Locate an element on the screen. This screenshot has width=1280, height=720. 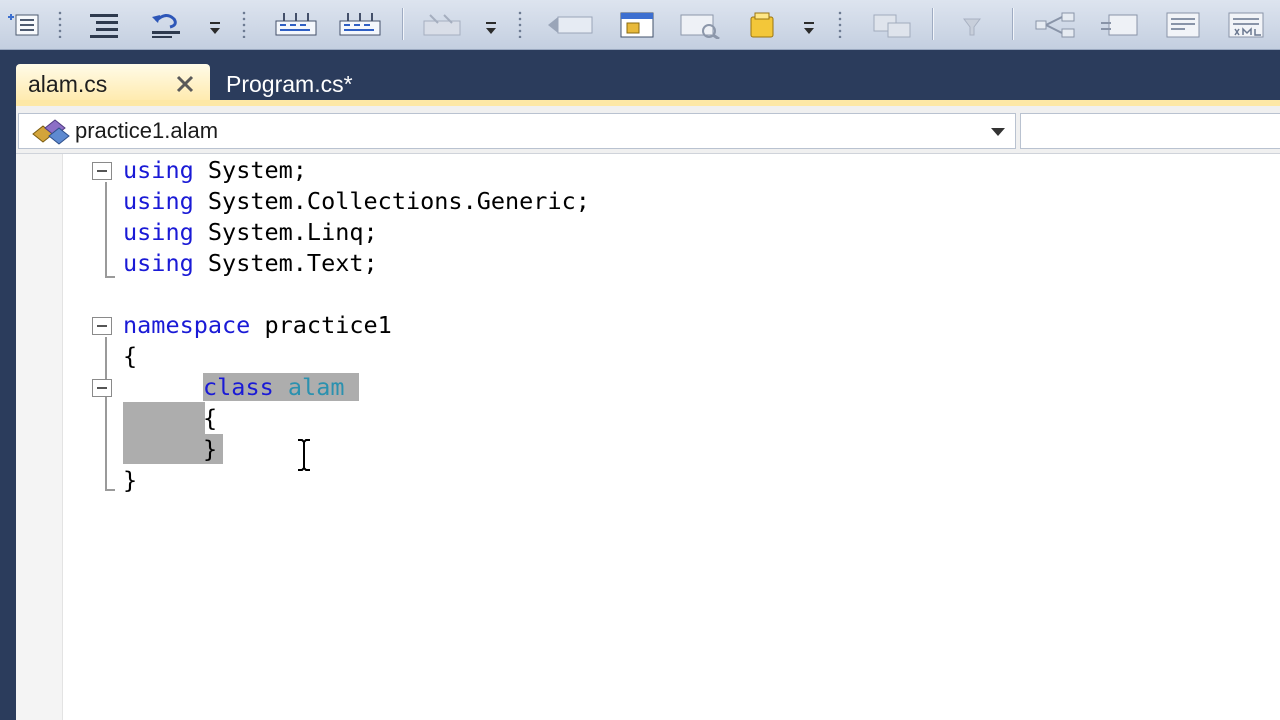
filter-icon is located at coordinates (972, 25).